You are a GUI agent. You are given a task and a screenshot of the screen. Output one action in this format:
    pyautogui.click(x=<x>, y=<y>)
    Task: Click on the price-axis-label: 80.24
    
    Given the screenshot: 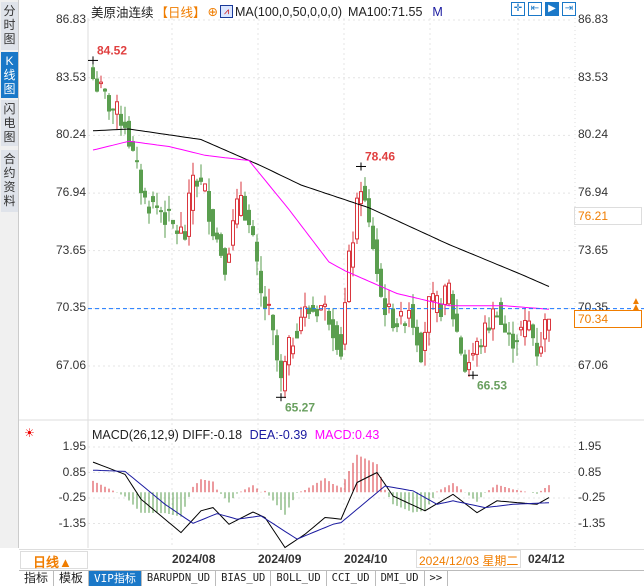 What is the action you would take?
    pyautogui.click(x=70, y=134)
    